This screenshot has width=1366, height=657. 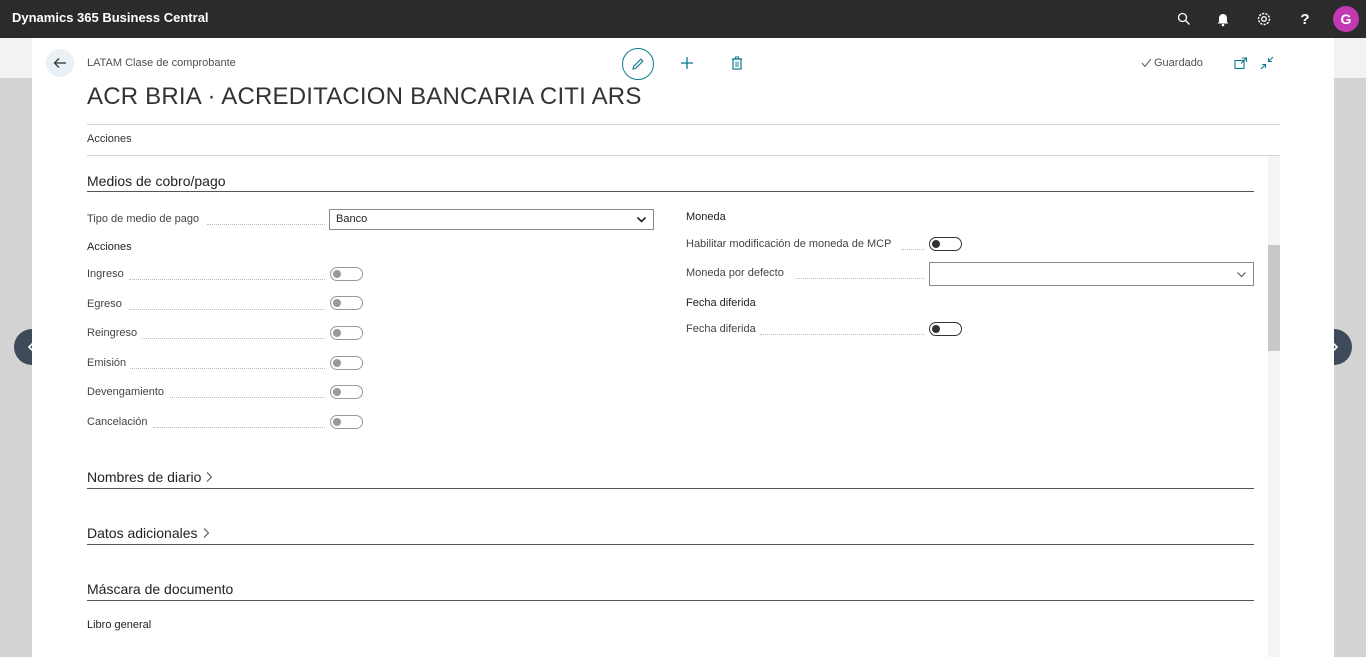 What do you see at coordinates (491, 219) in the screenshot?
I see `tipo-medio-pago-select: Banco` at bounding box center [491, 219].